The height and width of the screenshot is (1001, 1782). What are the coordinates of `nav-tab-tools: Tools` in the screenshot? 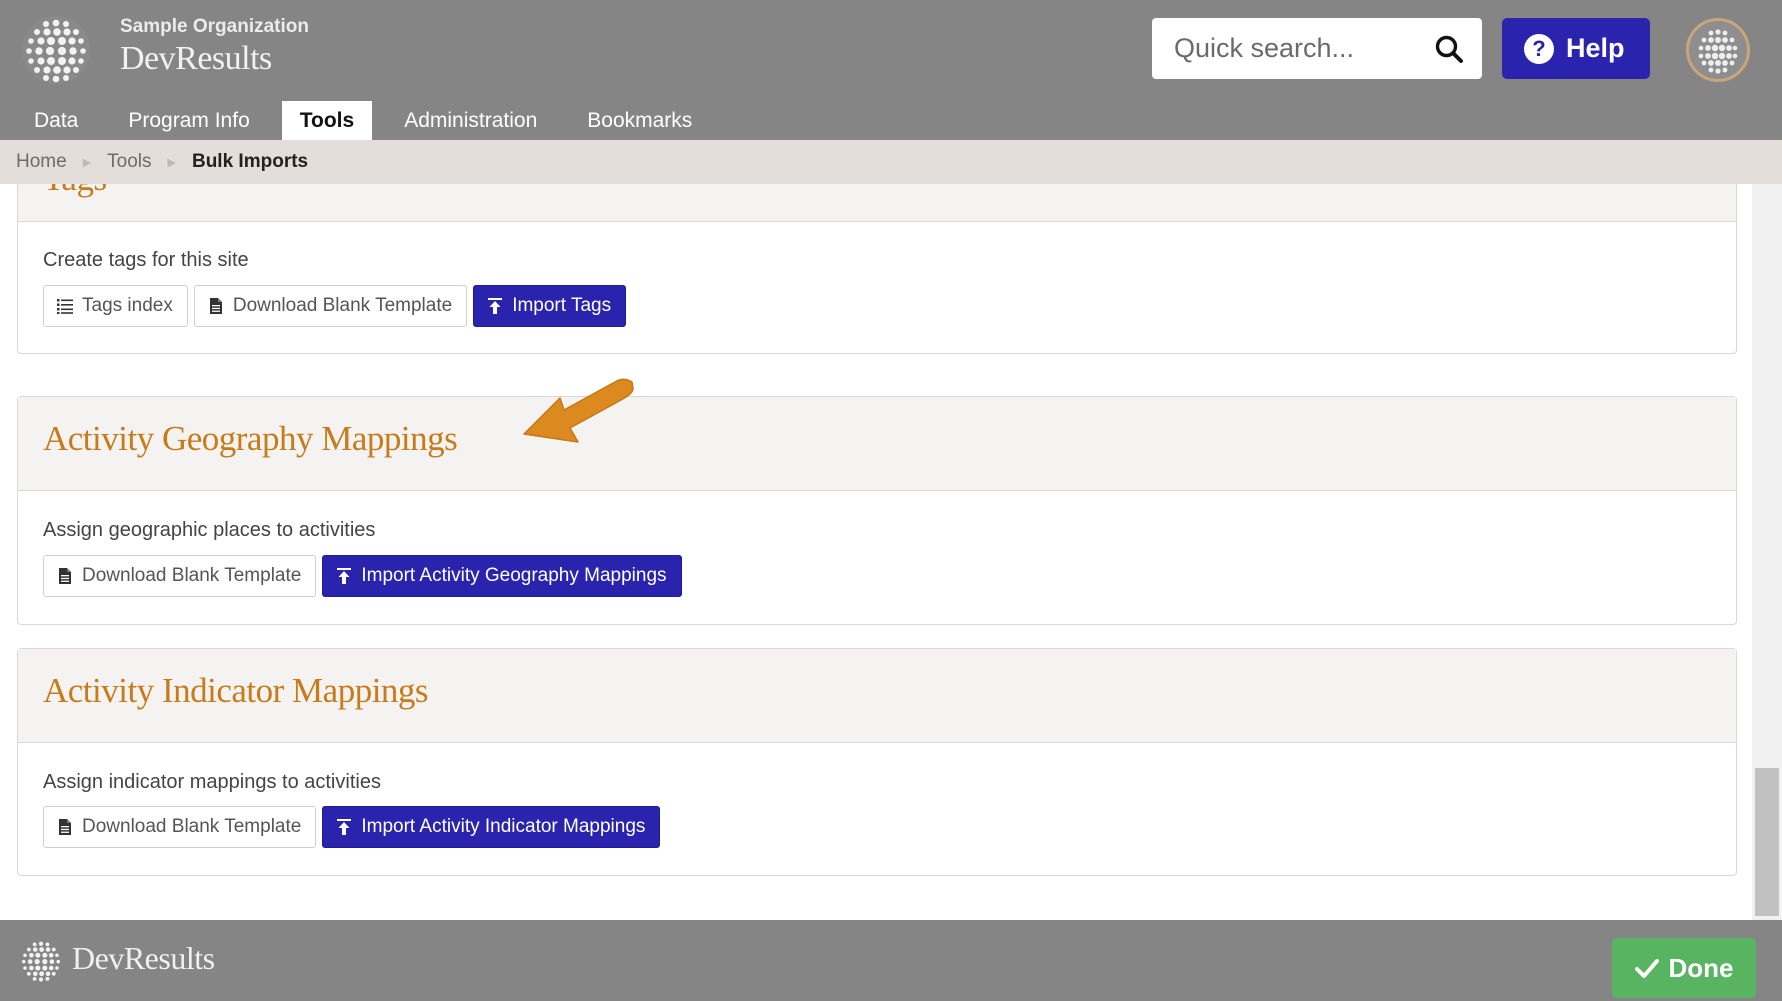 It's located at (327, 120).